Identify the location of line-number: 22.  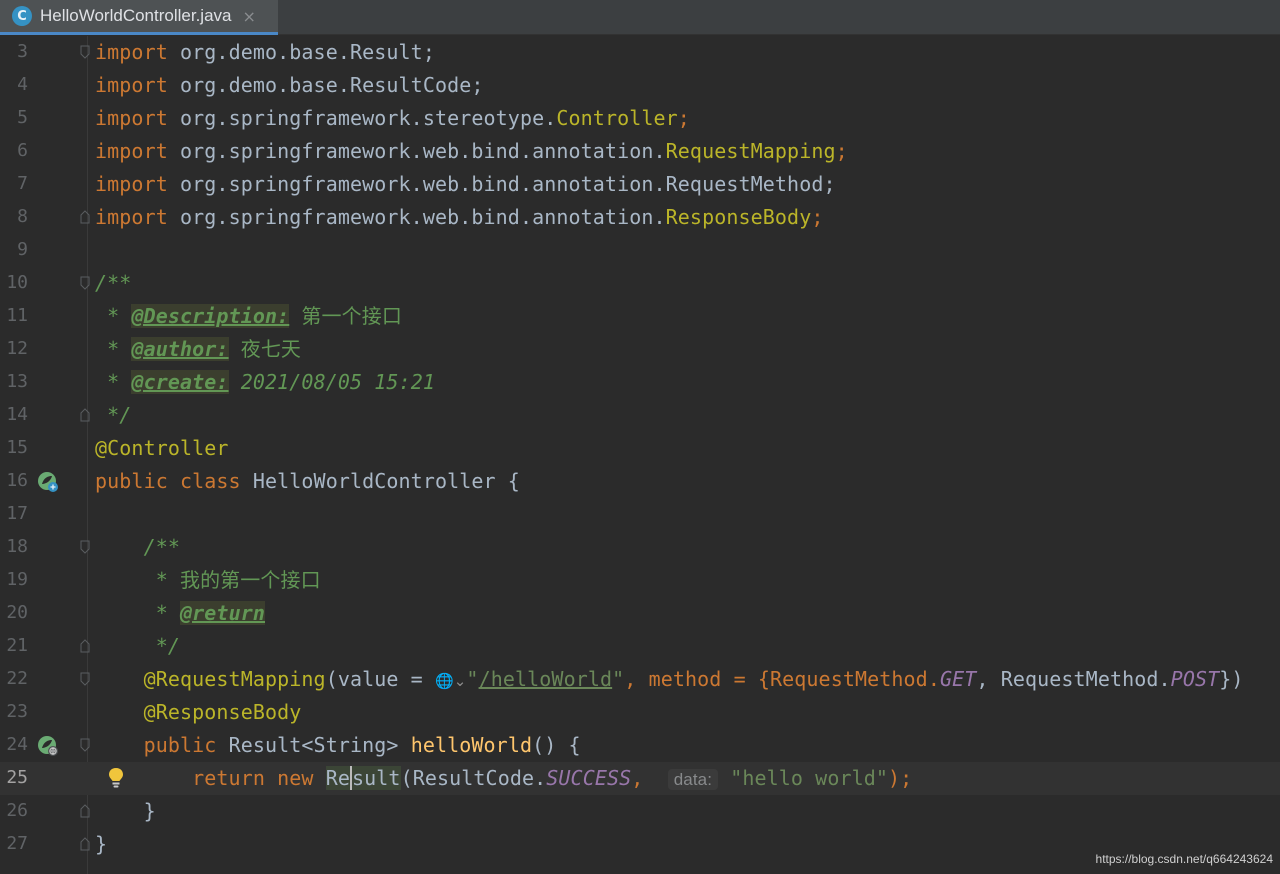
(17, 678).